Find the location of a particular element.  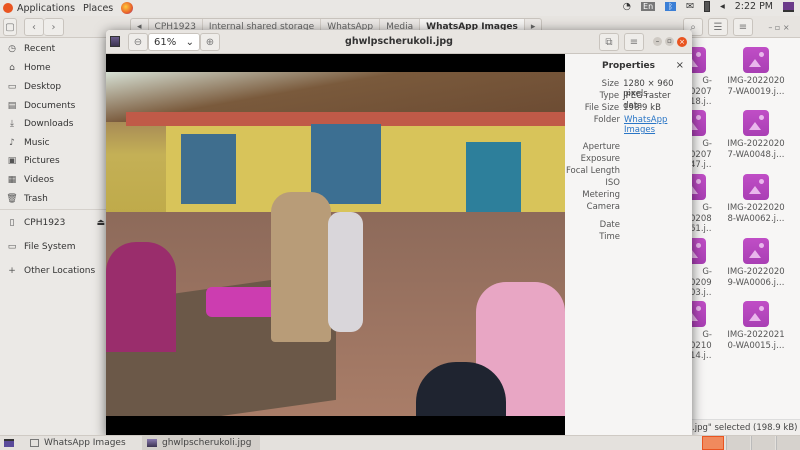

phone-icon: ▯ is located at coordinates (12, 223).